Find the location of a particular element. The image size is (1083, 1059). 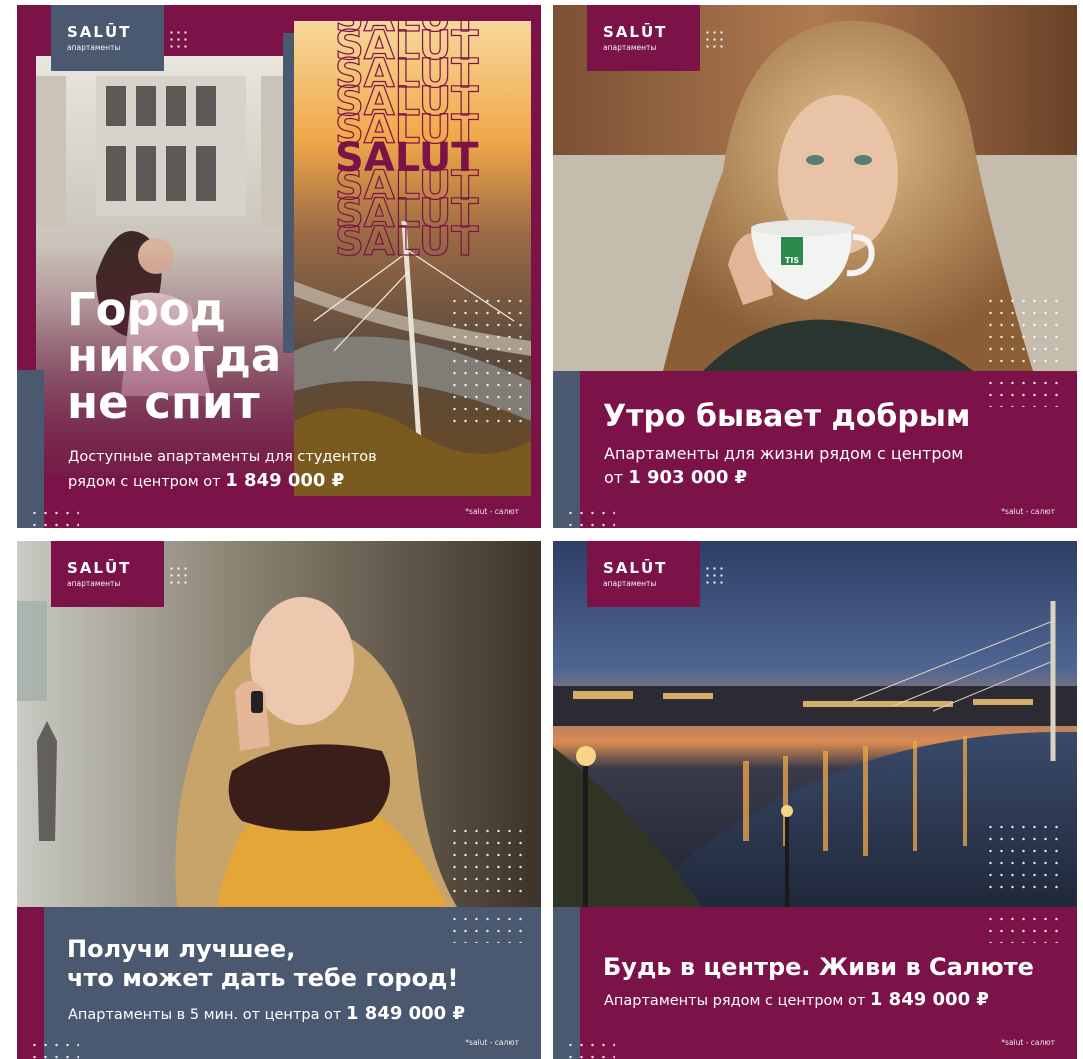

salut-outline-8: SALUT is located at coordinates (407, 242).